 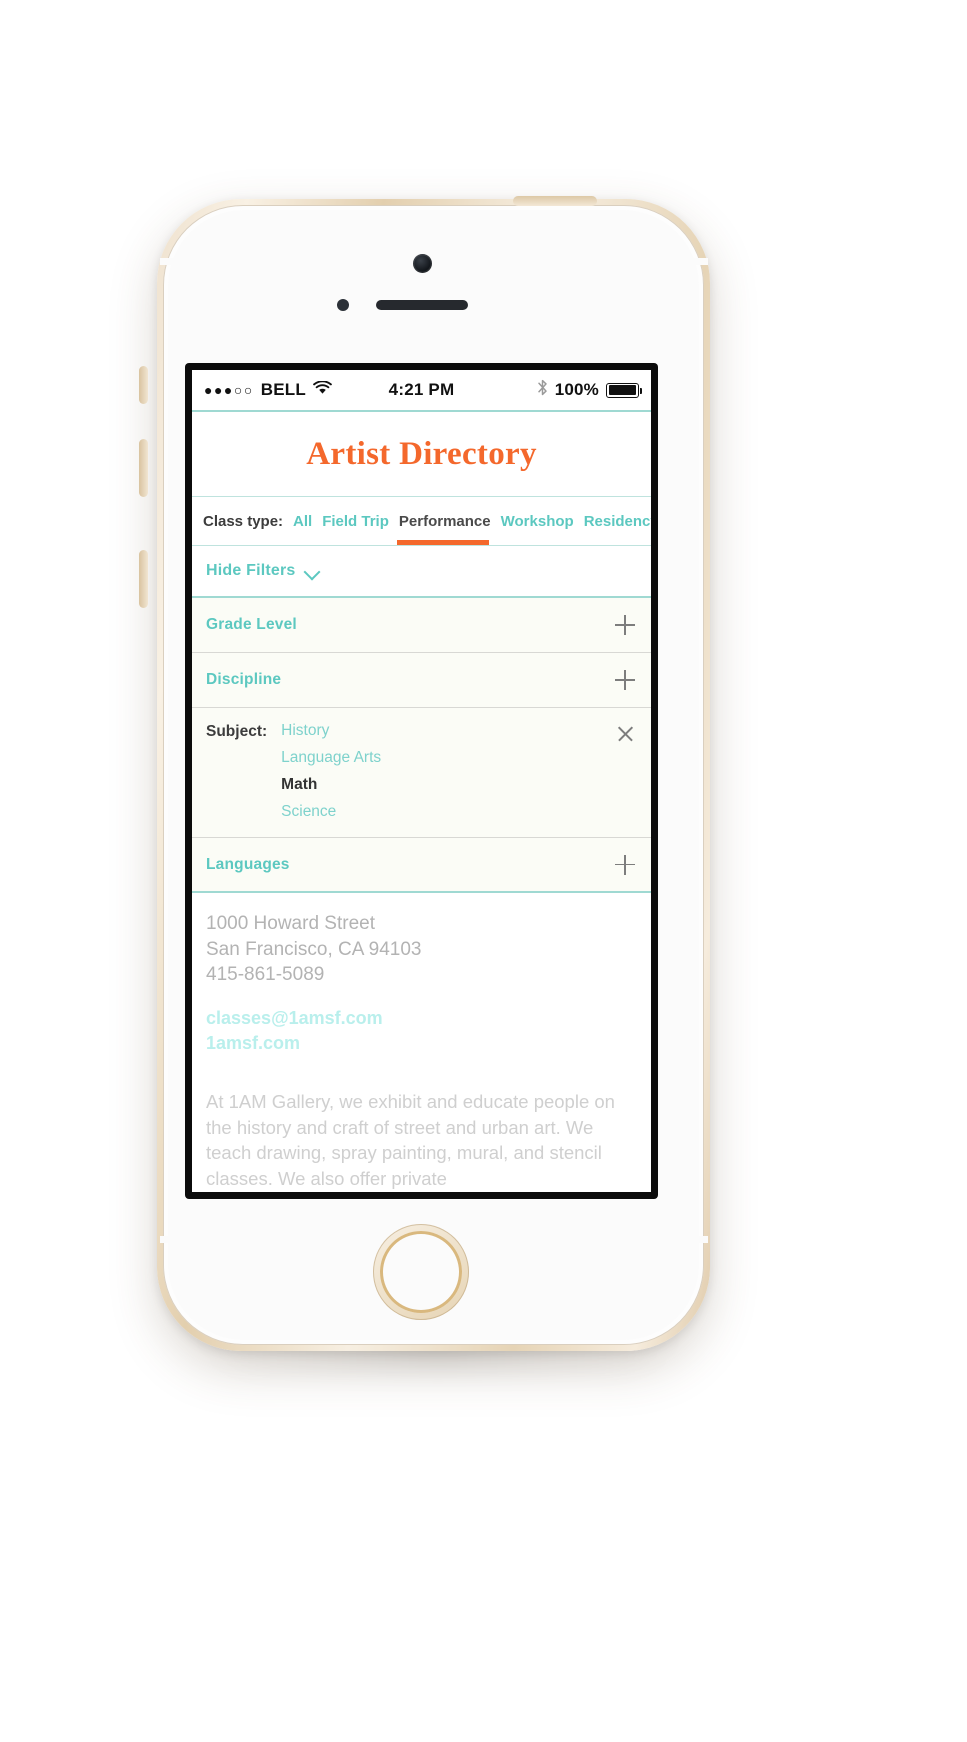 What do you see at coordinates (143, 385) in the screenshot?
I see `mute-switch` at bounding box center [143, 385].